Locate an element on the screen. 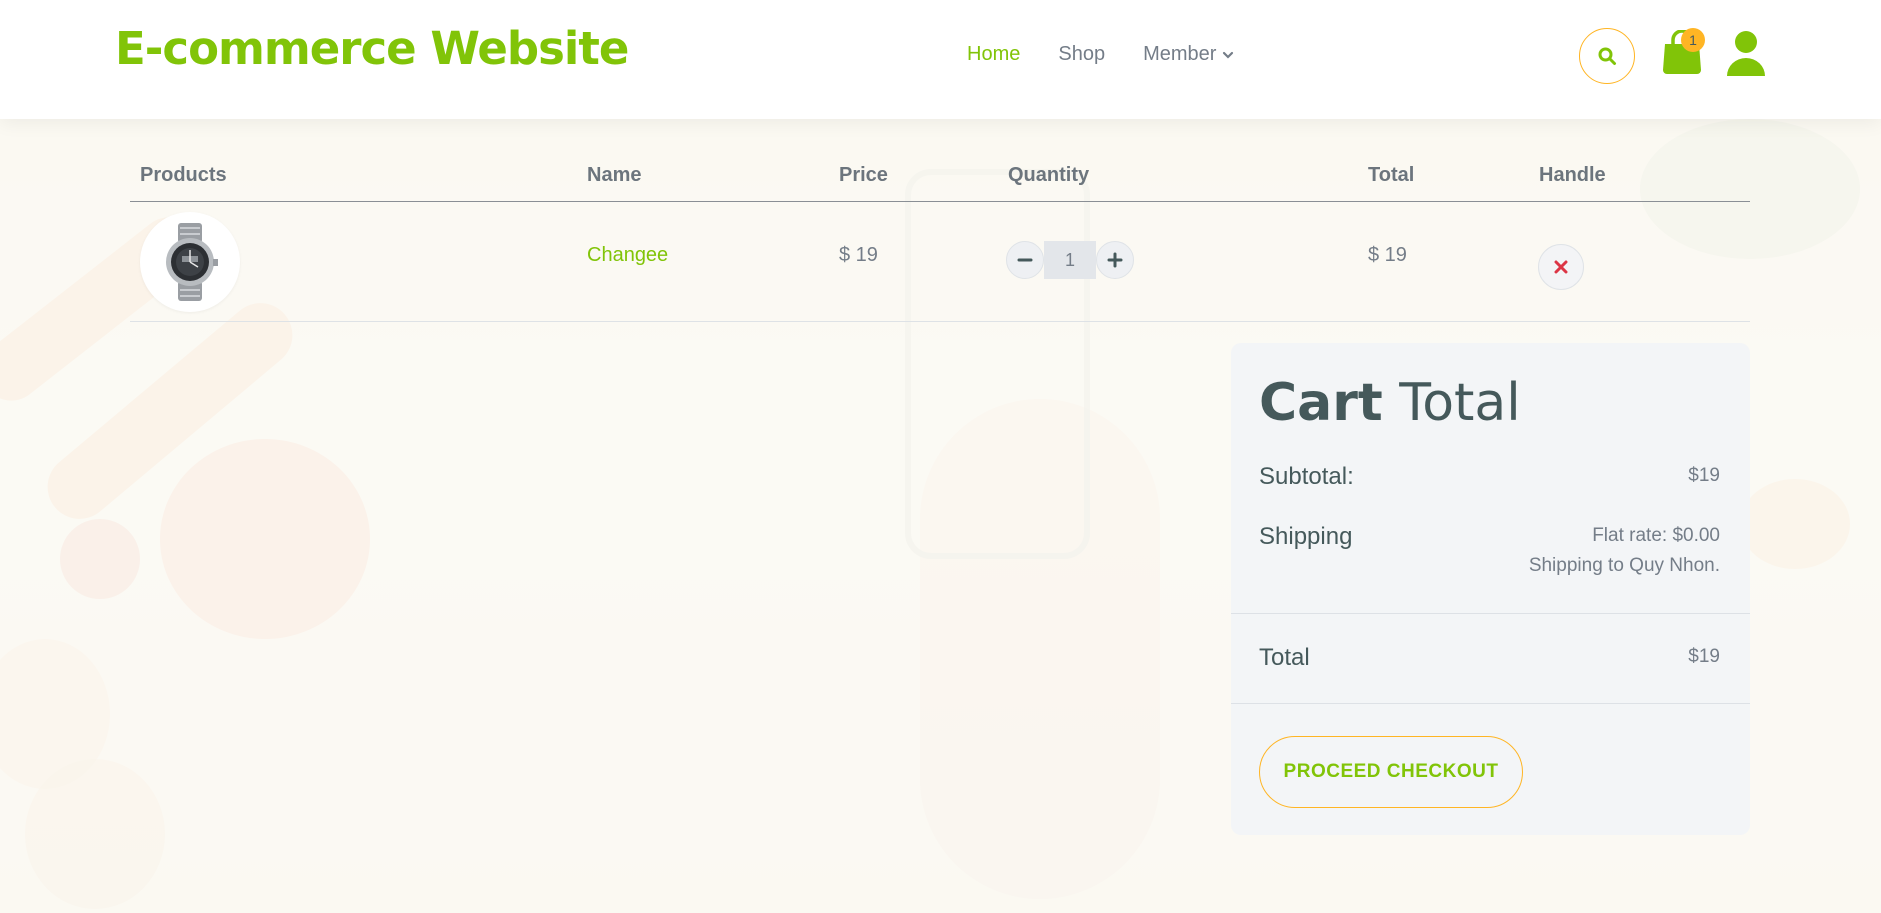 The image size is (1881, 913). nav-member: Member is located at coordinates (1188, 54).